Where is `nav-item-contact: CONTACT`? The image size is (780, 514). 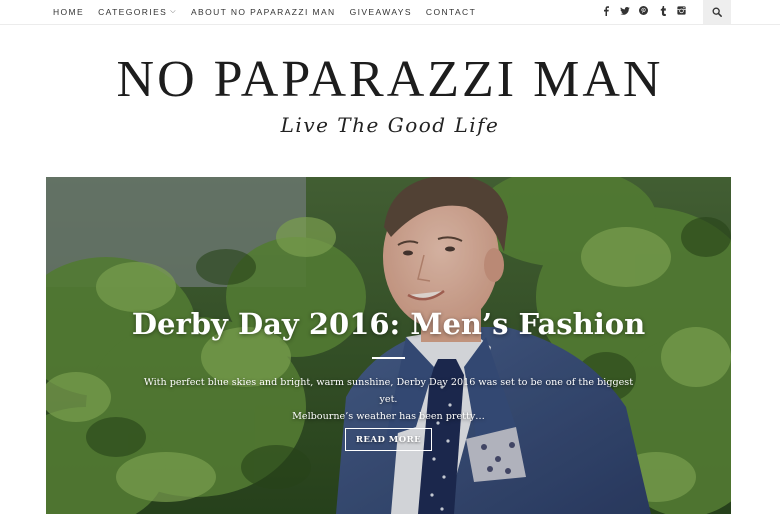 nav-item-contact: CONTACT is located at coordinates (451, 12).